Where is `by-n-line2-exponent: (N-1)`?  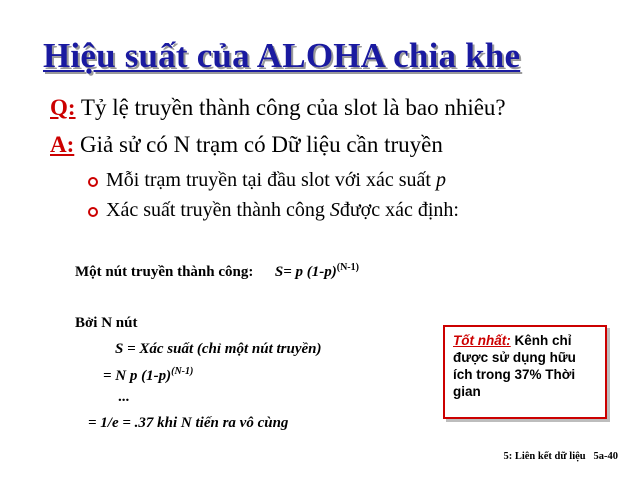 by-n-line2-exponent: (N-1) is located at coordinates (182, 371).